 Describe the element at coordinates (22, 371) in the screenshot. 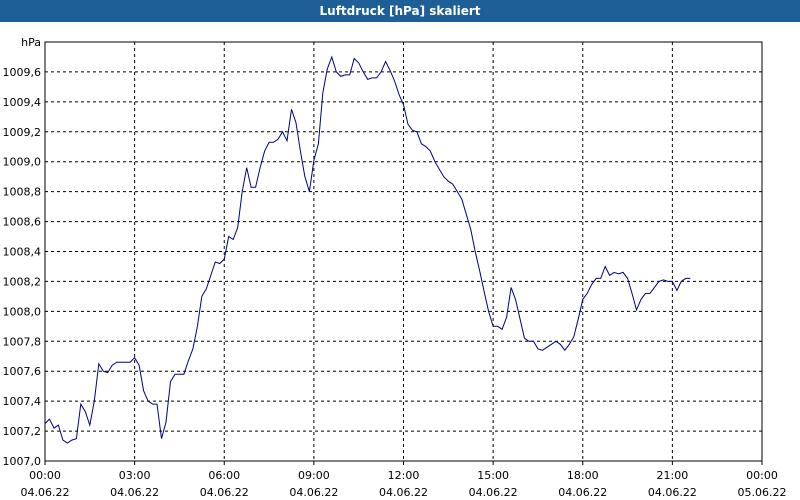

I see `y-tick-label: 1007,6` at that location.